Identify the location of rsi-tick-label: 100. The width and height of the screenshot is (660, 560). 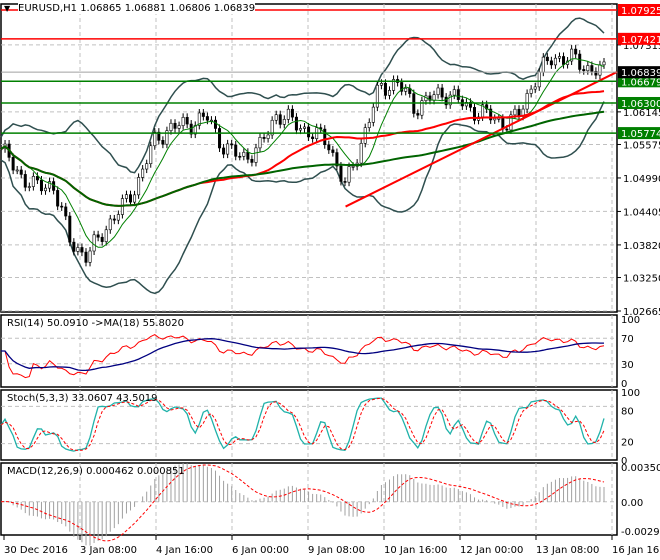
(630, 320).